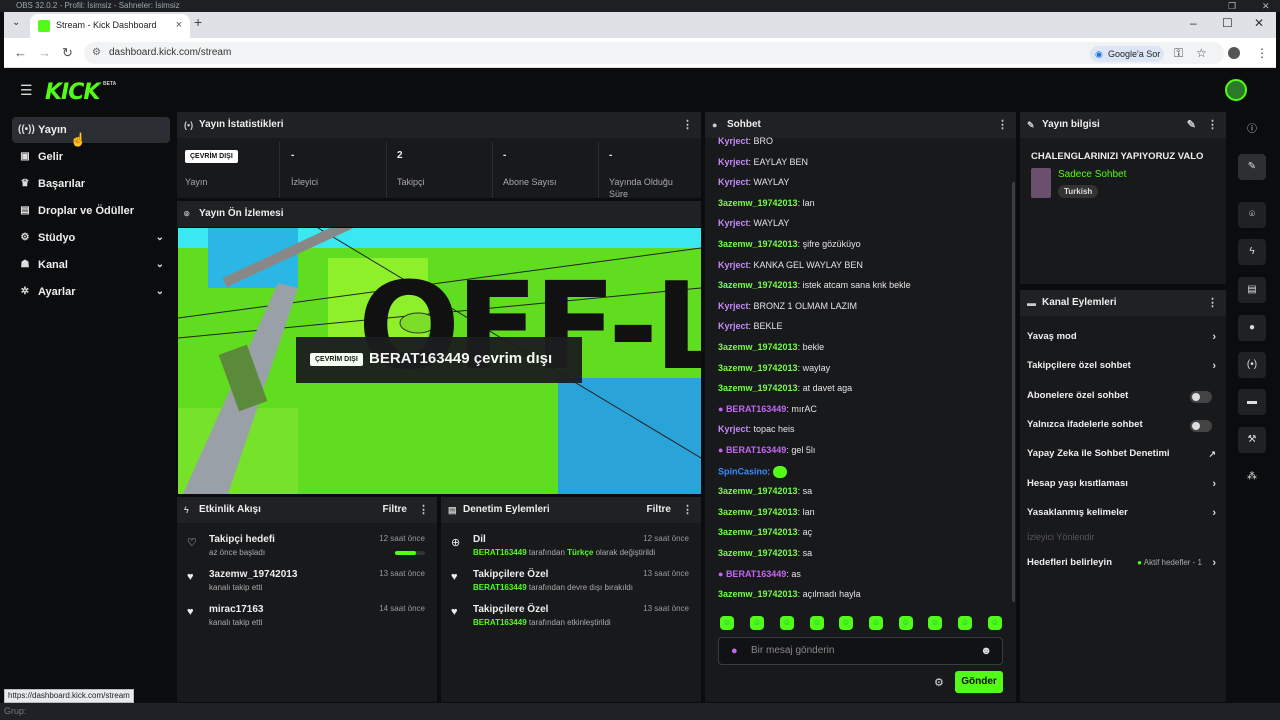  What do you see at coordinates (91, 157) in the screenshot?
I see `sidebar-item-gelir: ▣ Gelir` at bounding box center [91, 157].